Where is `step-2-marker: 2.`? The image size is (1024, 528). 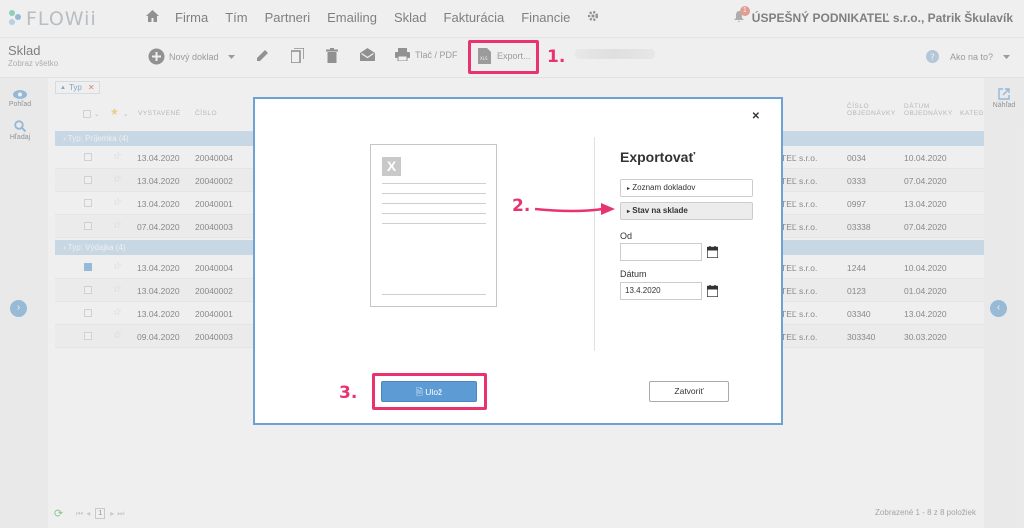
step-2-marker: 2. is located at coordinates (521, 206).